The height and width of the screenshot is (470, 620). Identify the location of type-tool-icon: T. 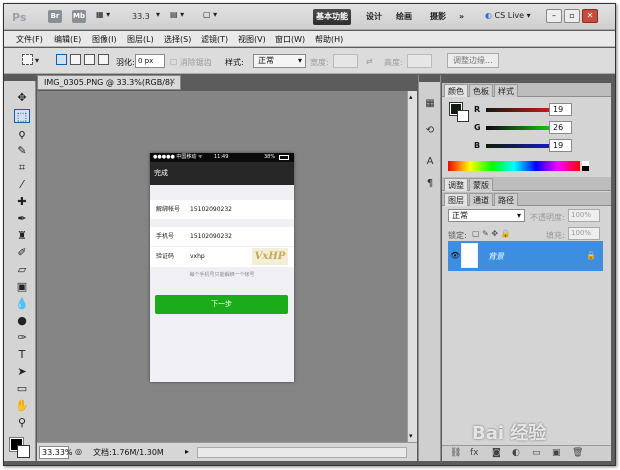
(22, 355).